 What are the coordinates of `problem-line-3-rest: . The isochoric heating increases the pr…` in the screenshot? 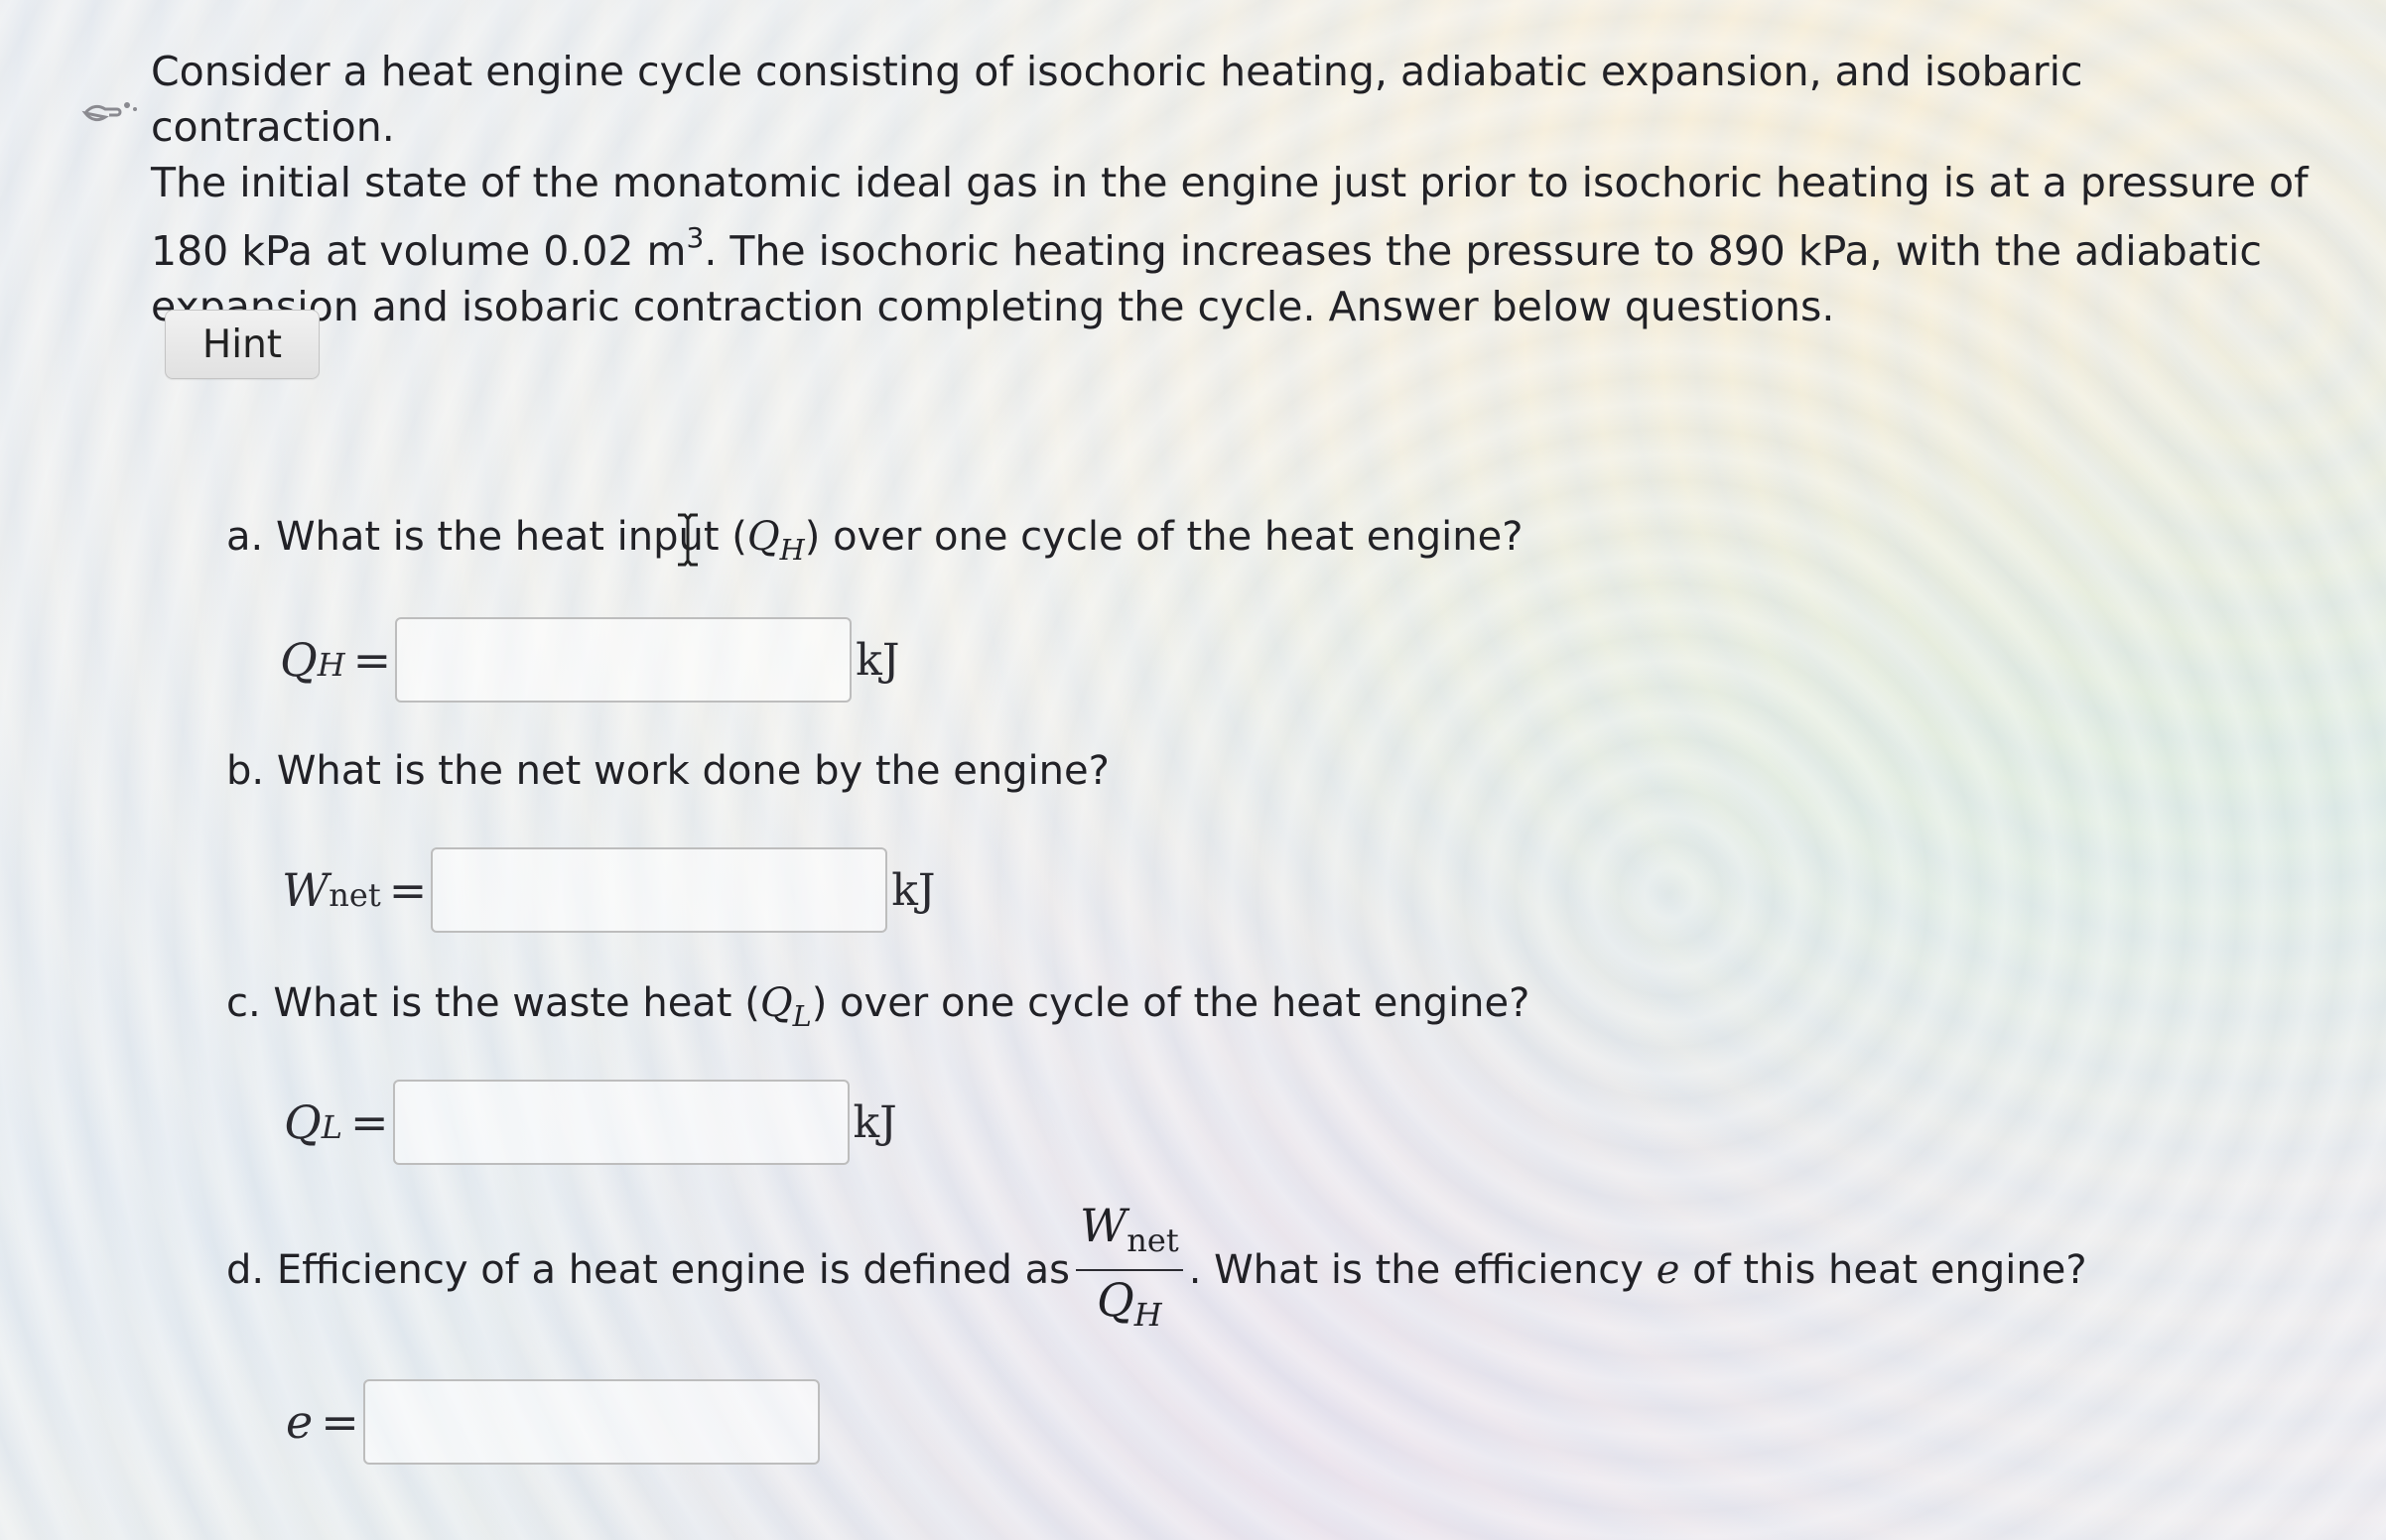 It's located at (1483, 251).